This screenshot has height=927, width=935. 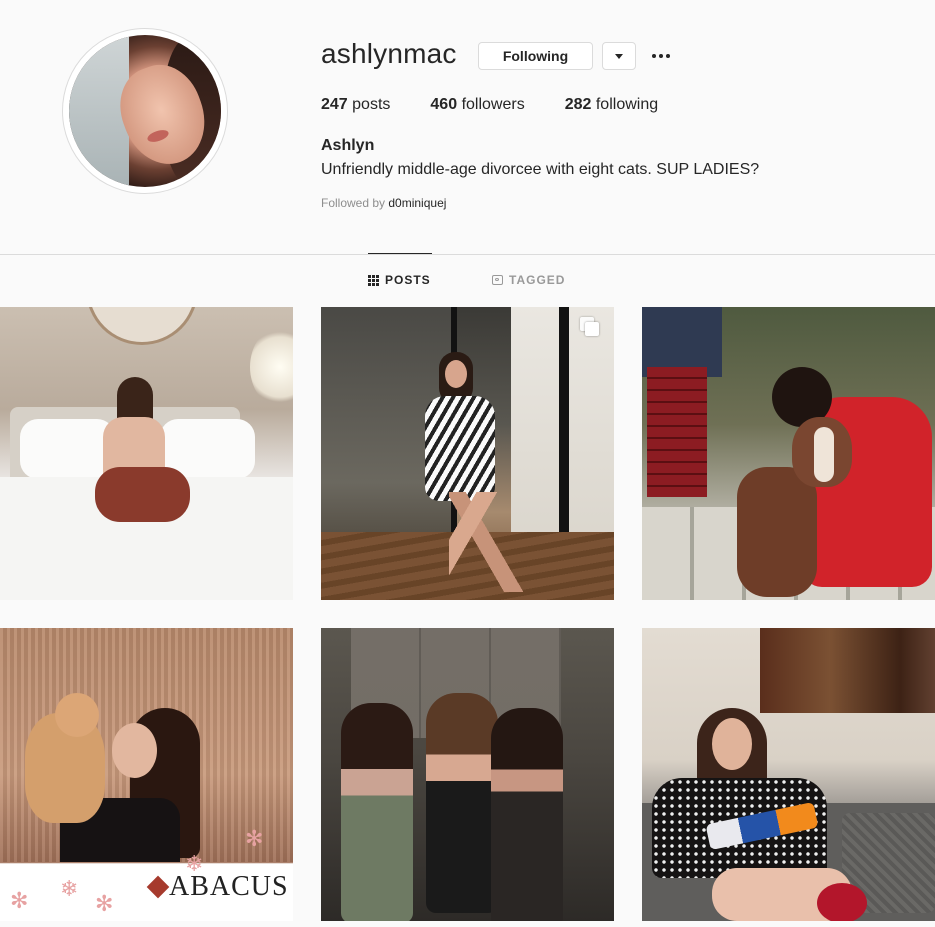 I want to click on tabs-divider, so click(x=467, y=254).